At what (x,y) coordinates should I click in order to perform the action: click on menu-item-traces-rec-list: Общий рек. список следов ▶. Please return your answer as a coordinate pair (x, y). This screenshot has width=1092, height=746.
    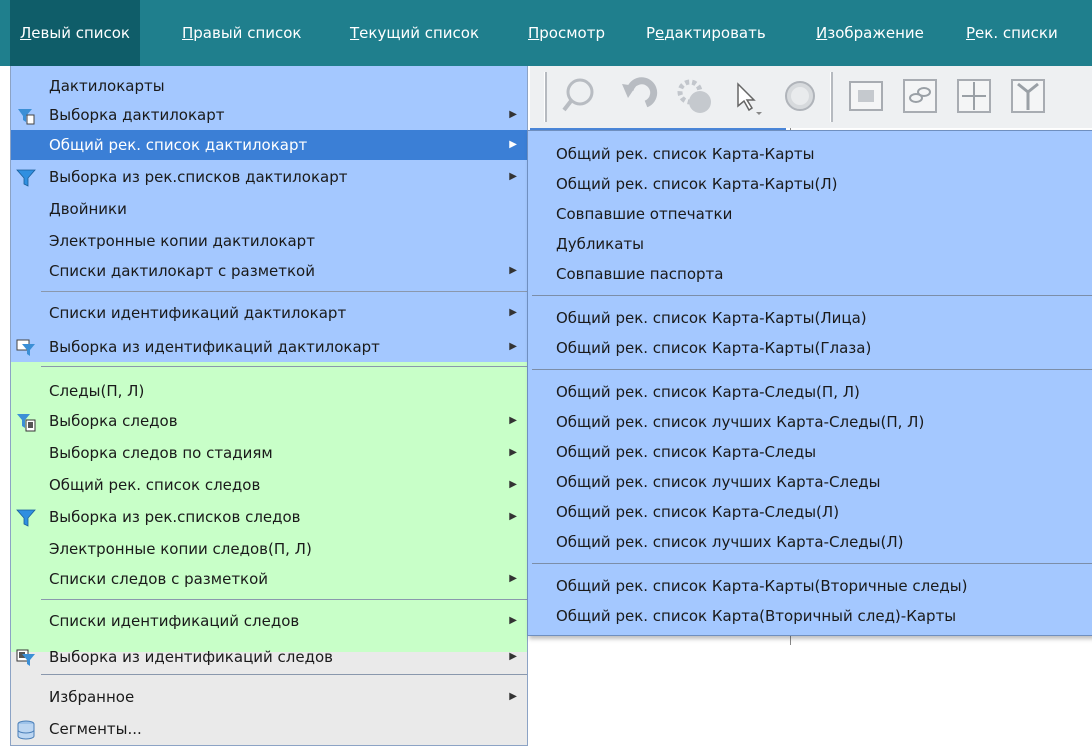
    Looking at the image, I should click on (269, 485).